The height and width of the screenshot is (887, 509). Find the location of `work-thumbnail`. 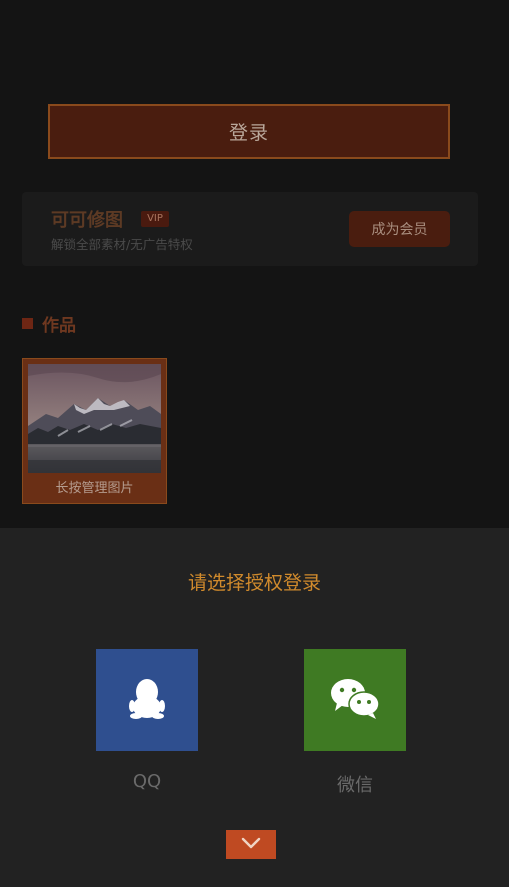

work-thumbnail is located at coordinates (94, 418).